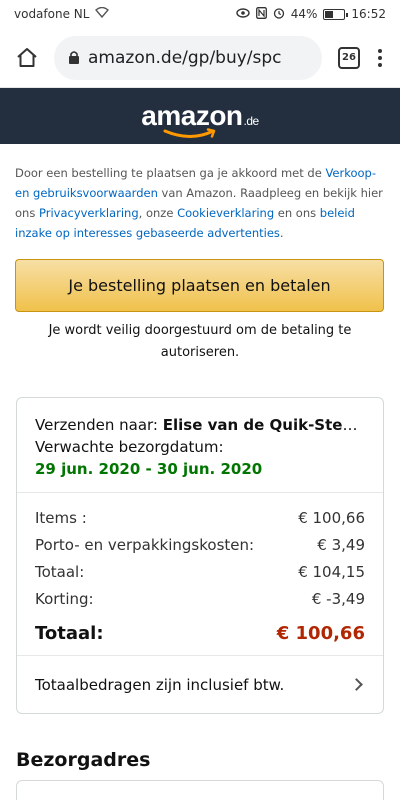  I want to click on logo-tld: .de, so click(251, 121).